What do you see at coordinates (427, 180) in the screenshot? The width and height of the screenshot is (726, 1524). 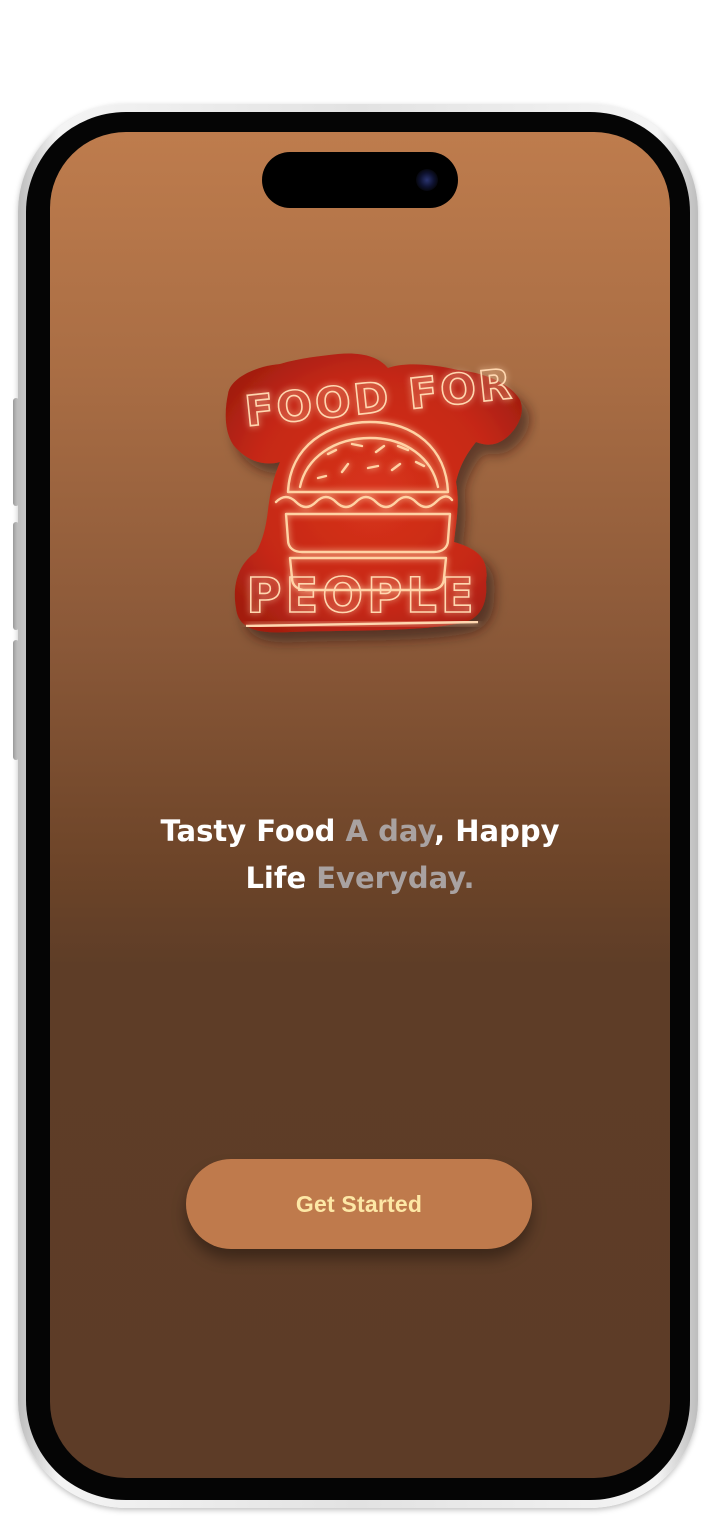 I see `camera-icon` at bounding box center [427, 180].